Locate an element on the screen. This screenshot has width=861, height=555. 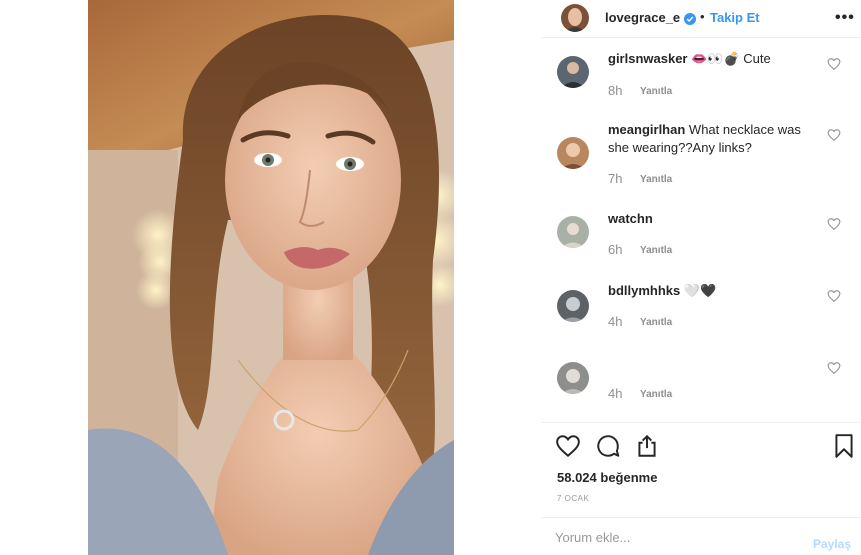
comment-time: 6h is located at coordinates (615, 249).